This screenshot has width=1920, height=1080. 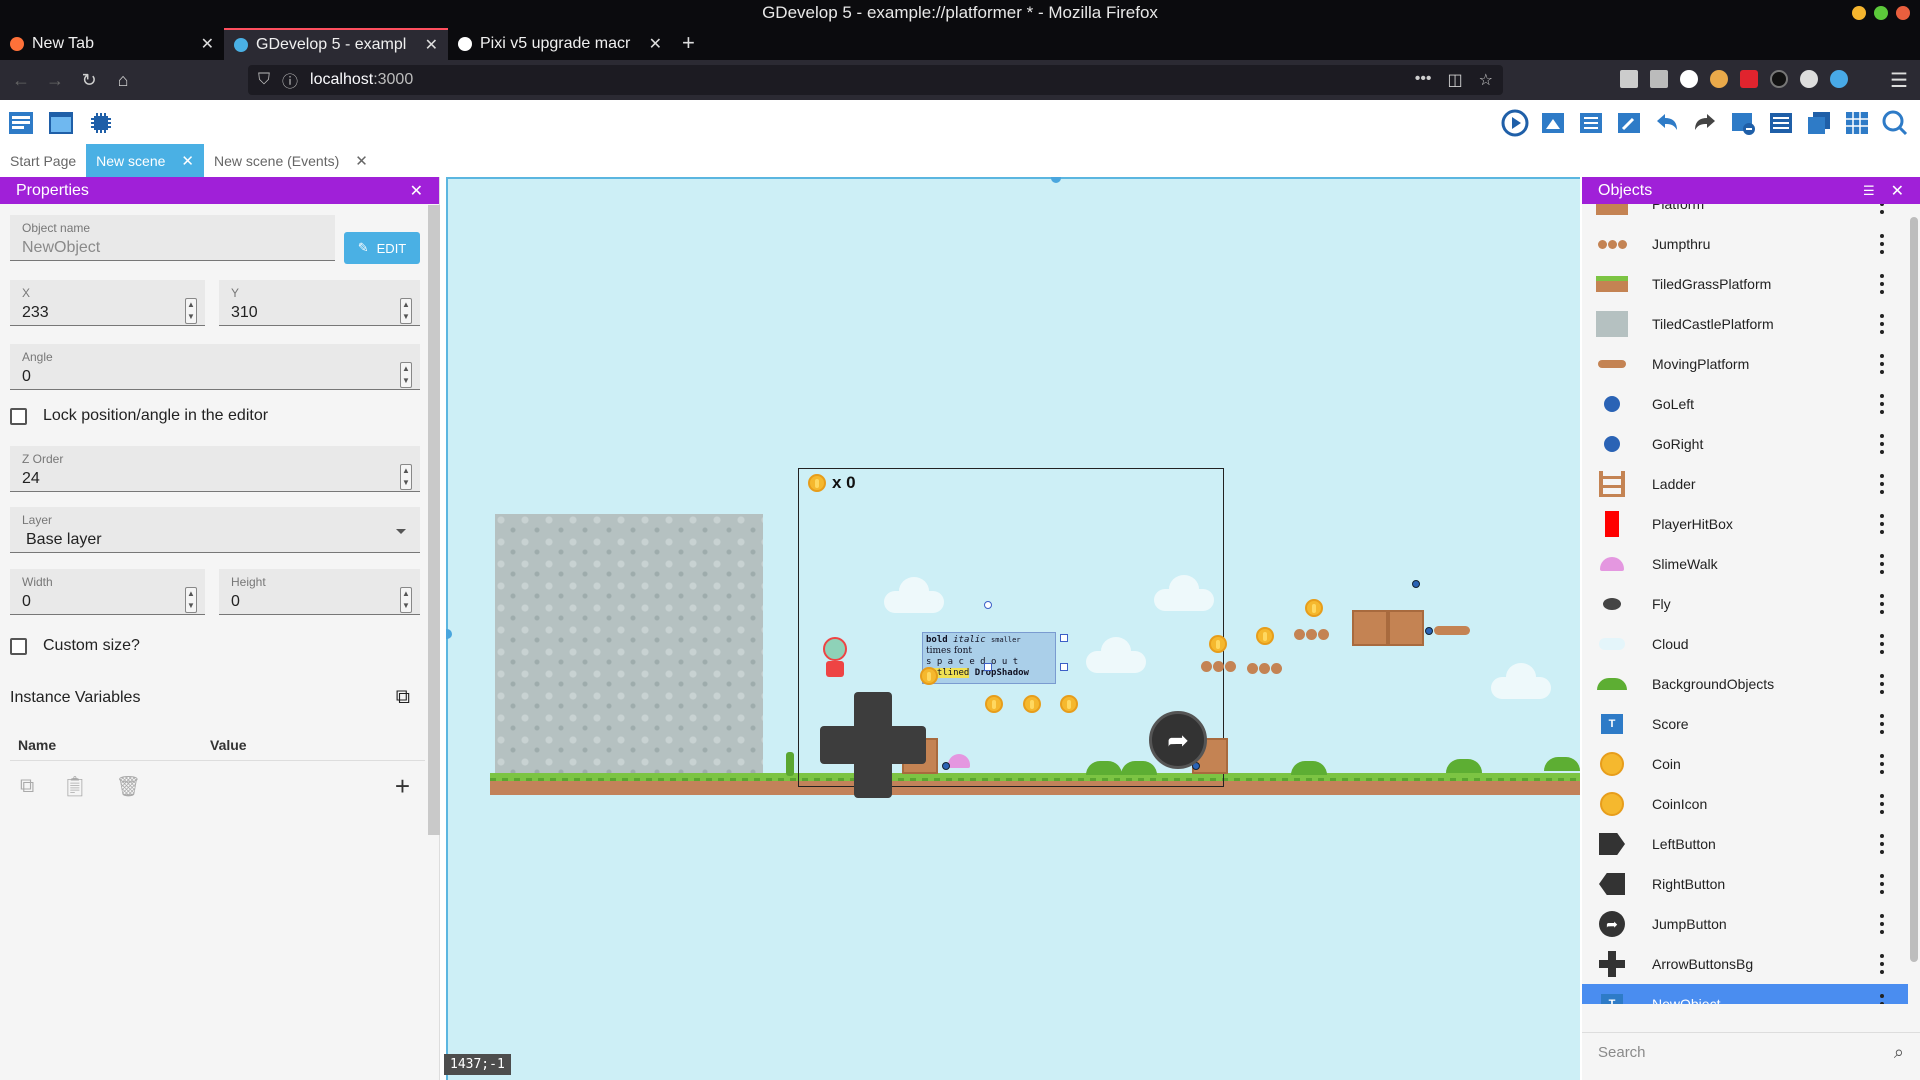 I want to click on filter-icon: ☰, so click(x=1869, y=191).